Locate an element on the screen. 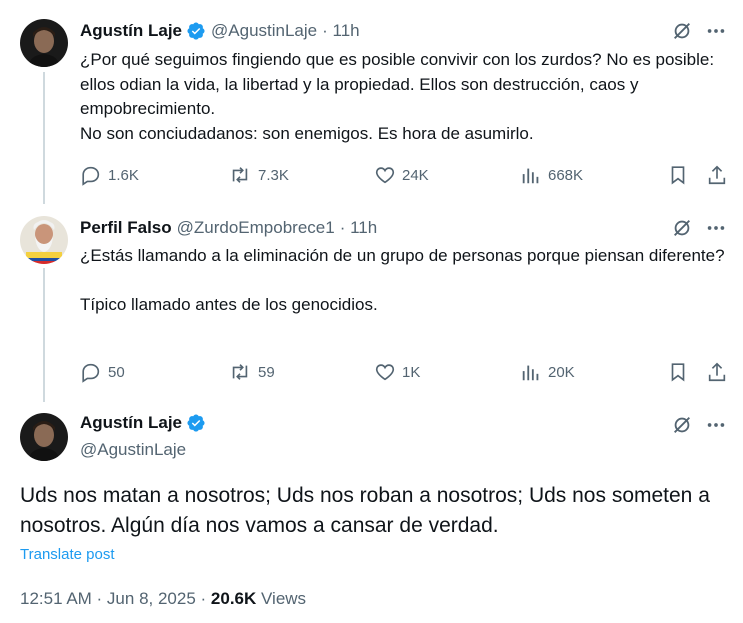 This screenshot has width=743, height=623. tweet-actions: 1.6K 7.3K 24K 668K is located at coordinates (405, 175).